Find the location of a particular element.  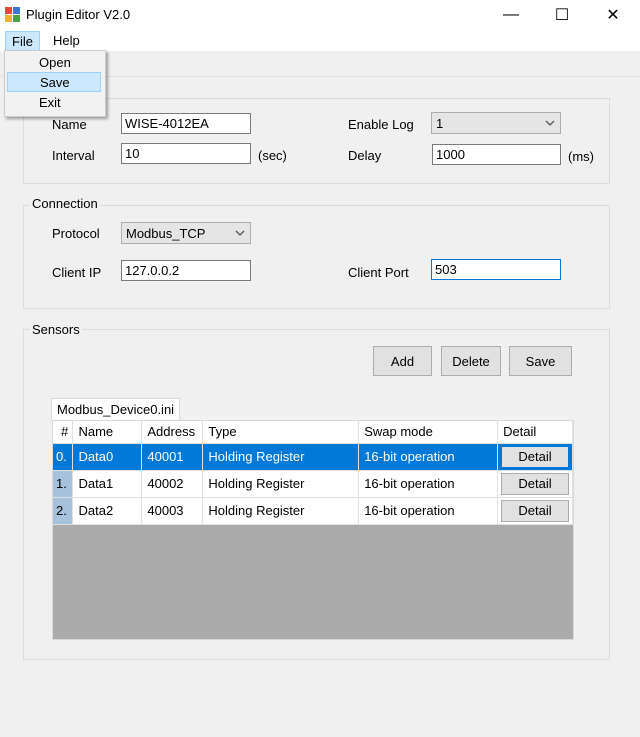

row-address: 40003 is located at coordinates (172, 511).